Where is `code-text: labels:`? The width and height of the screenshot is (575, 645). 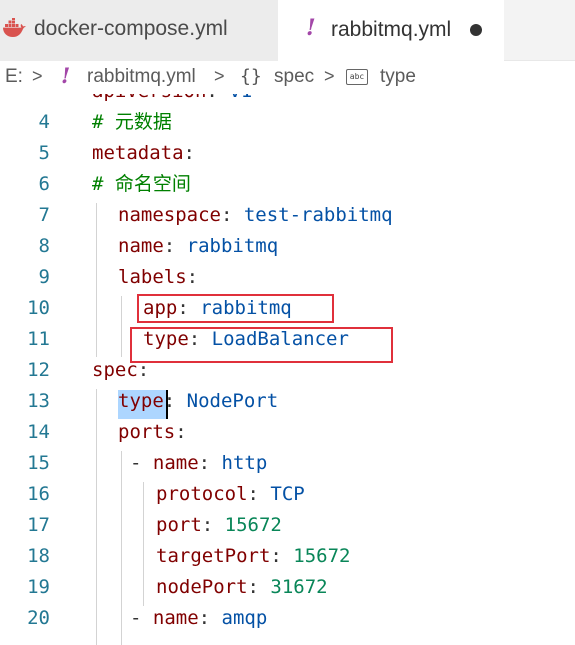 code-text: labels: is located at coordinates (158, 277).